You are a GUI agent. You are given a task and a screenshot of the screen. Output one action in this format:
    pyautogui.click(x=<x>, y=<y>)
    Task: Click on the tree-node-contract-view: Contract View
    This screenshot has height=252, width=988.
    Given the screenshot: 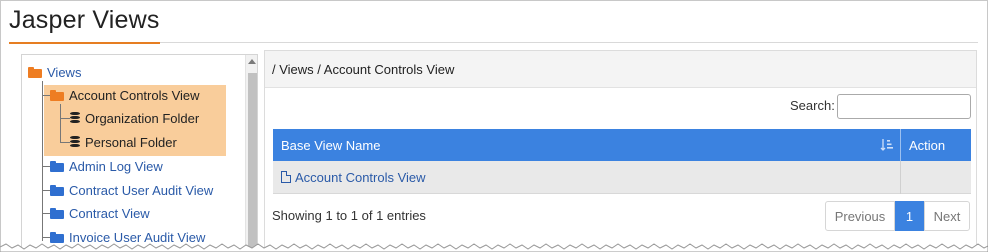 What is the action you would take?
    pyautogui.click(x=100, y=213)
    